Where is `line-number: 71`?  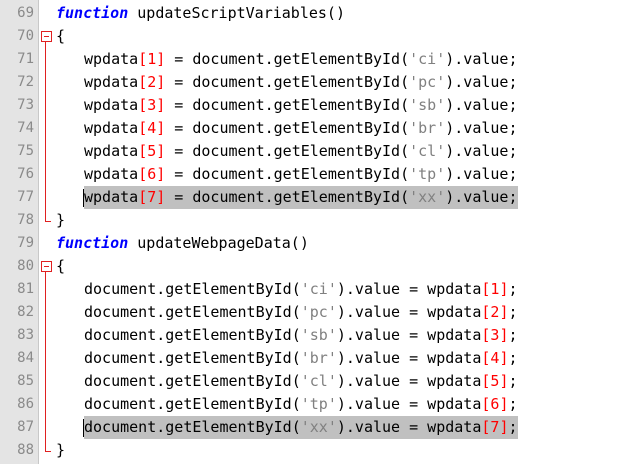
line-number: 71 is located at coordinates (25, 59).